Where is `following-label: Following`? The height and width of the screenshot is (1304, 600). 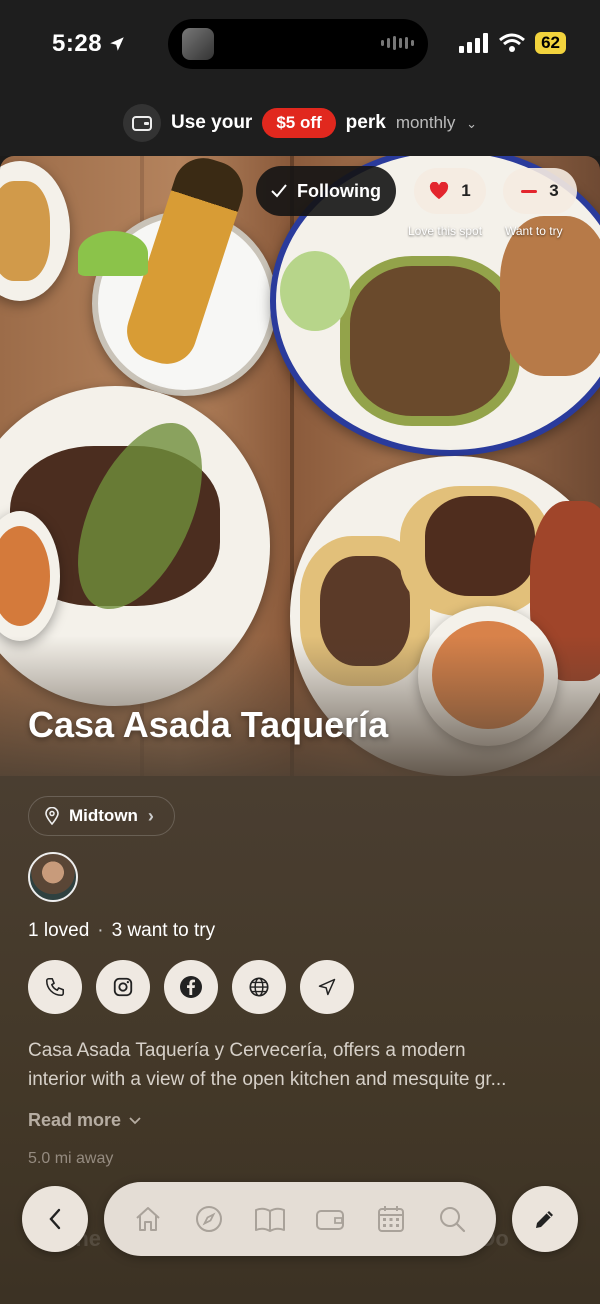
following-label: Following is located at coordinates (339, 190).